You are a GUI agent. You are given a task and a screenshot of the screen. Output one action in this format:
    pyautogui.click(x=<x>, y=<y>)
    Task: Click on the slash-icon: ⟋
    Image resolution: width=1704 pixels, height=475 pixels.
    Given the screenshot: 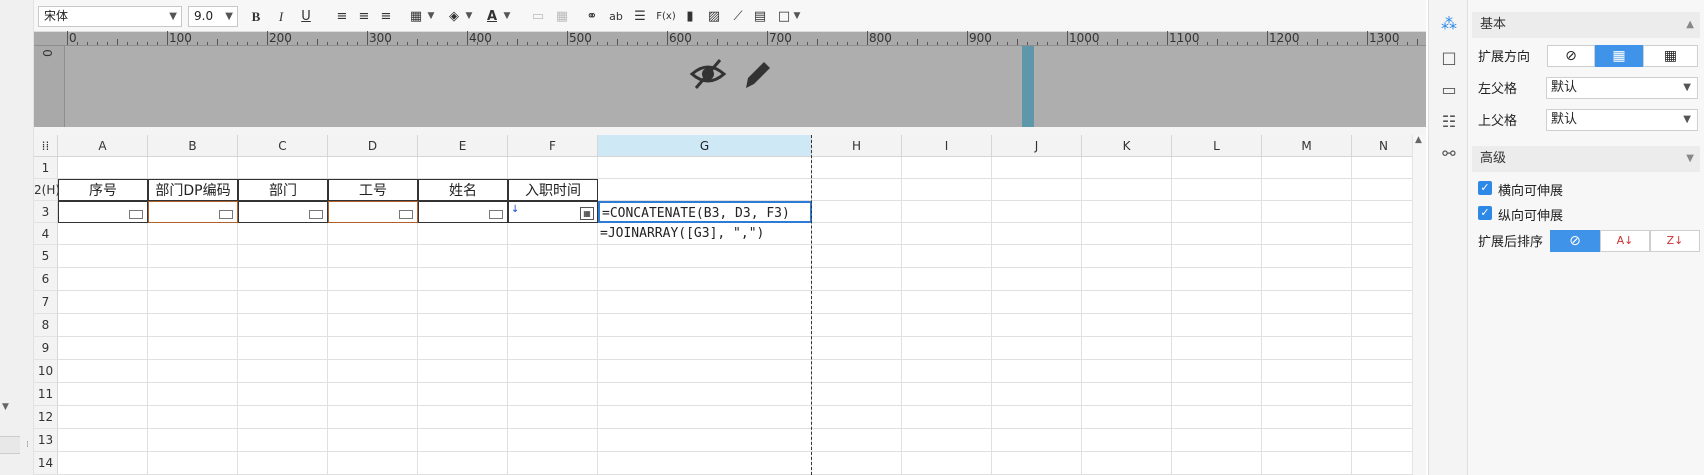 What is the action you would take?
    pyautogui.click(x=738, y=16)
    